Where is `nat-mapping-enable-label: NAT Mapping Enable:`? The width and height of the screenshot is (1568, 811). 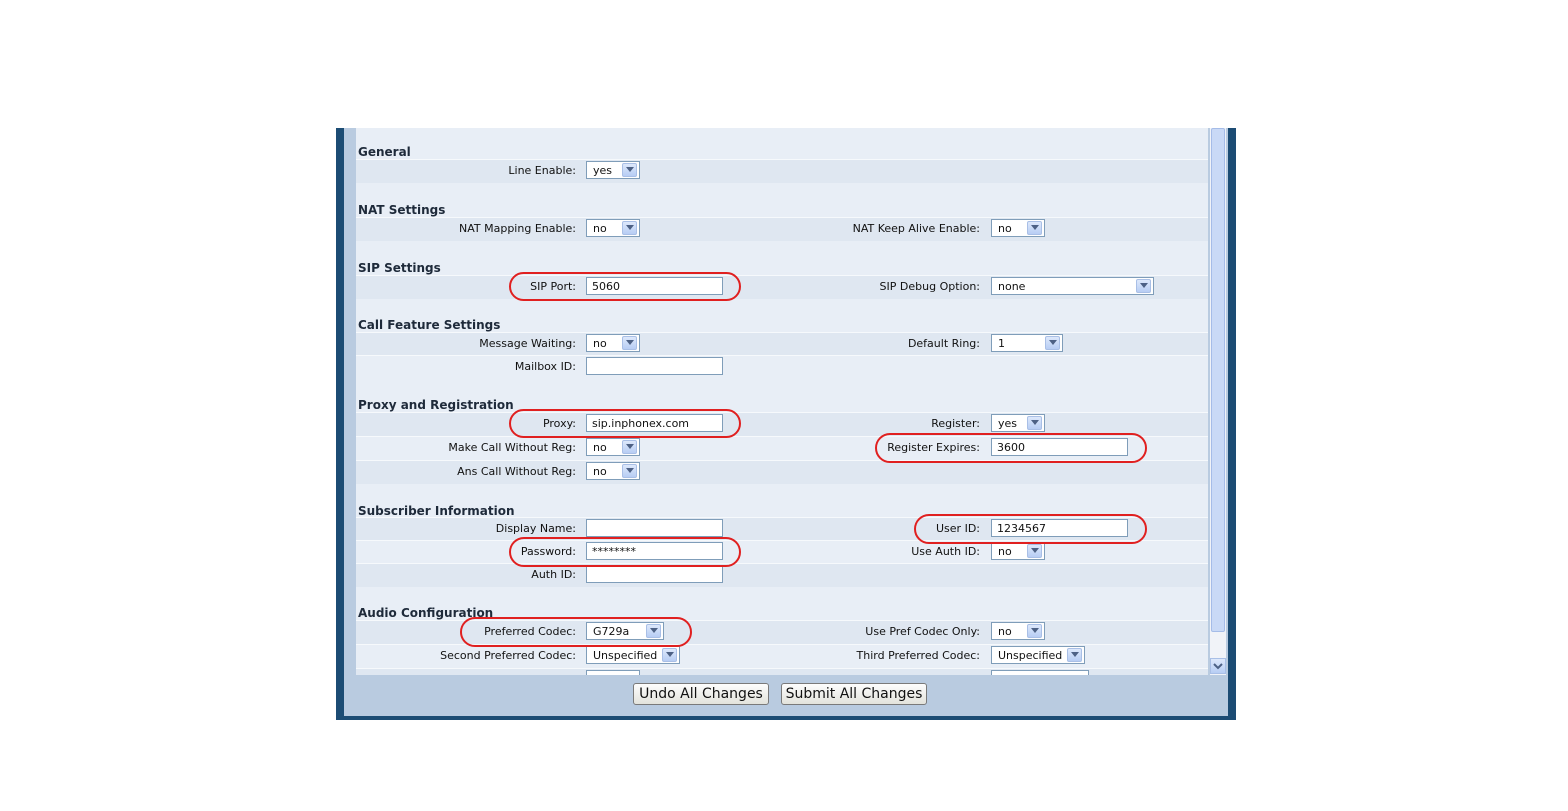 nat-mapping-enable-label: NAT Mapping Enable: is located at coordinates (517, 228).